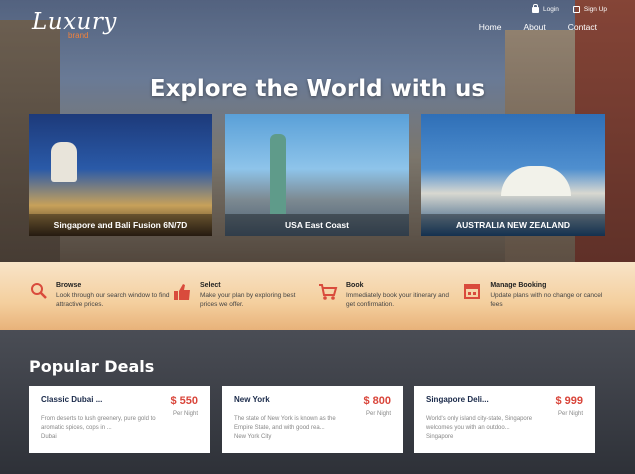 The height and width of the screenshot is (474, 635). Describe the element at coordinates (576, 9) in the screenshot. I see `signup-icon` at that location.